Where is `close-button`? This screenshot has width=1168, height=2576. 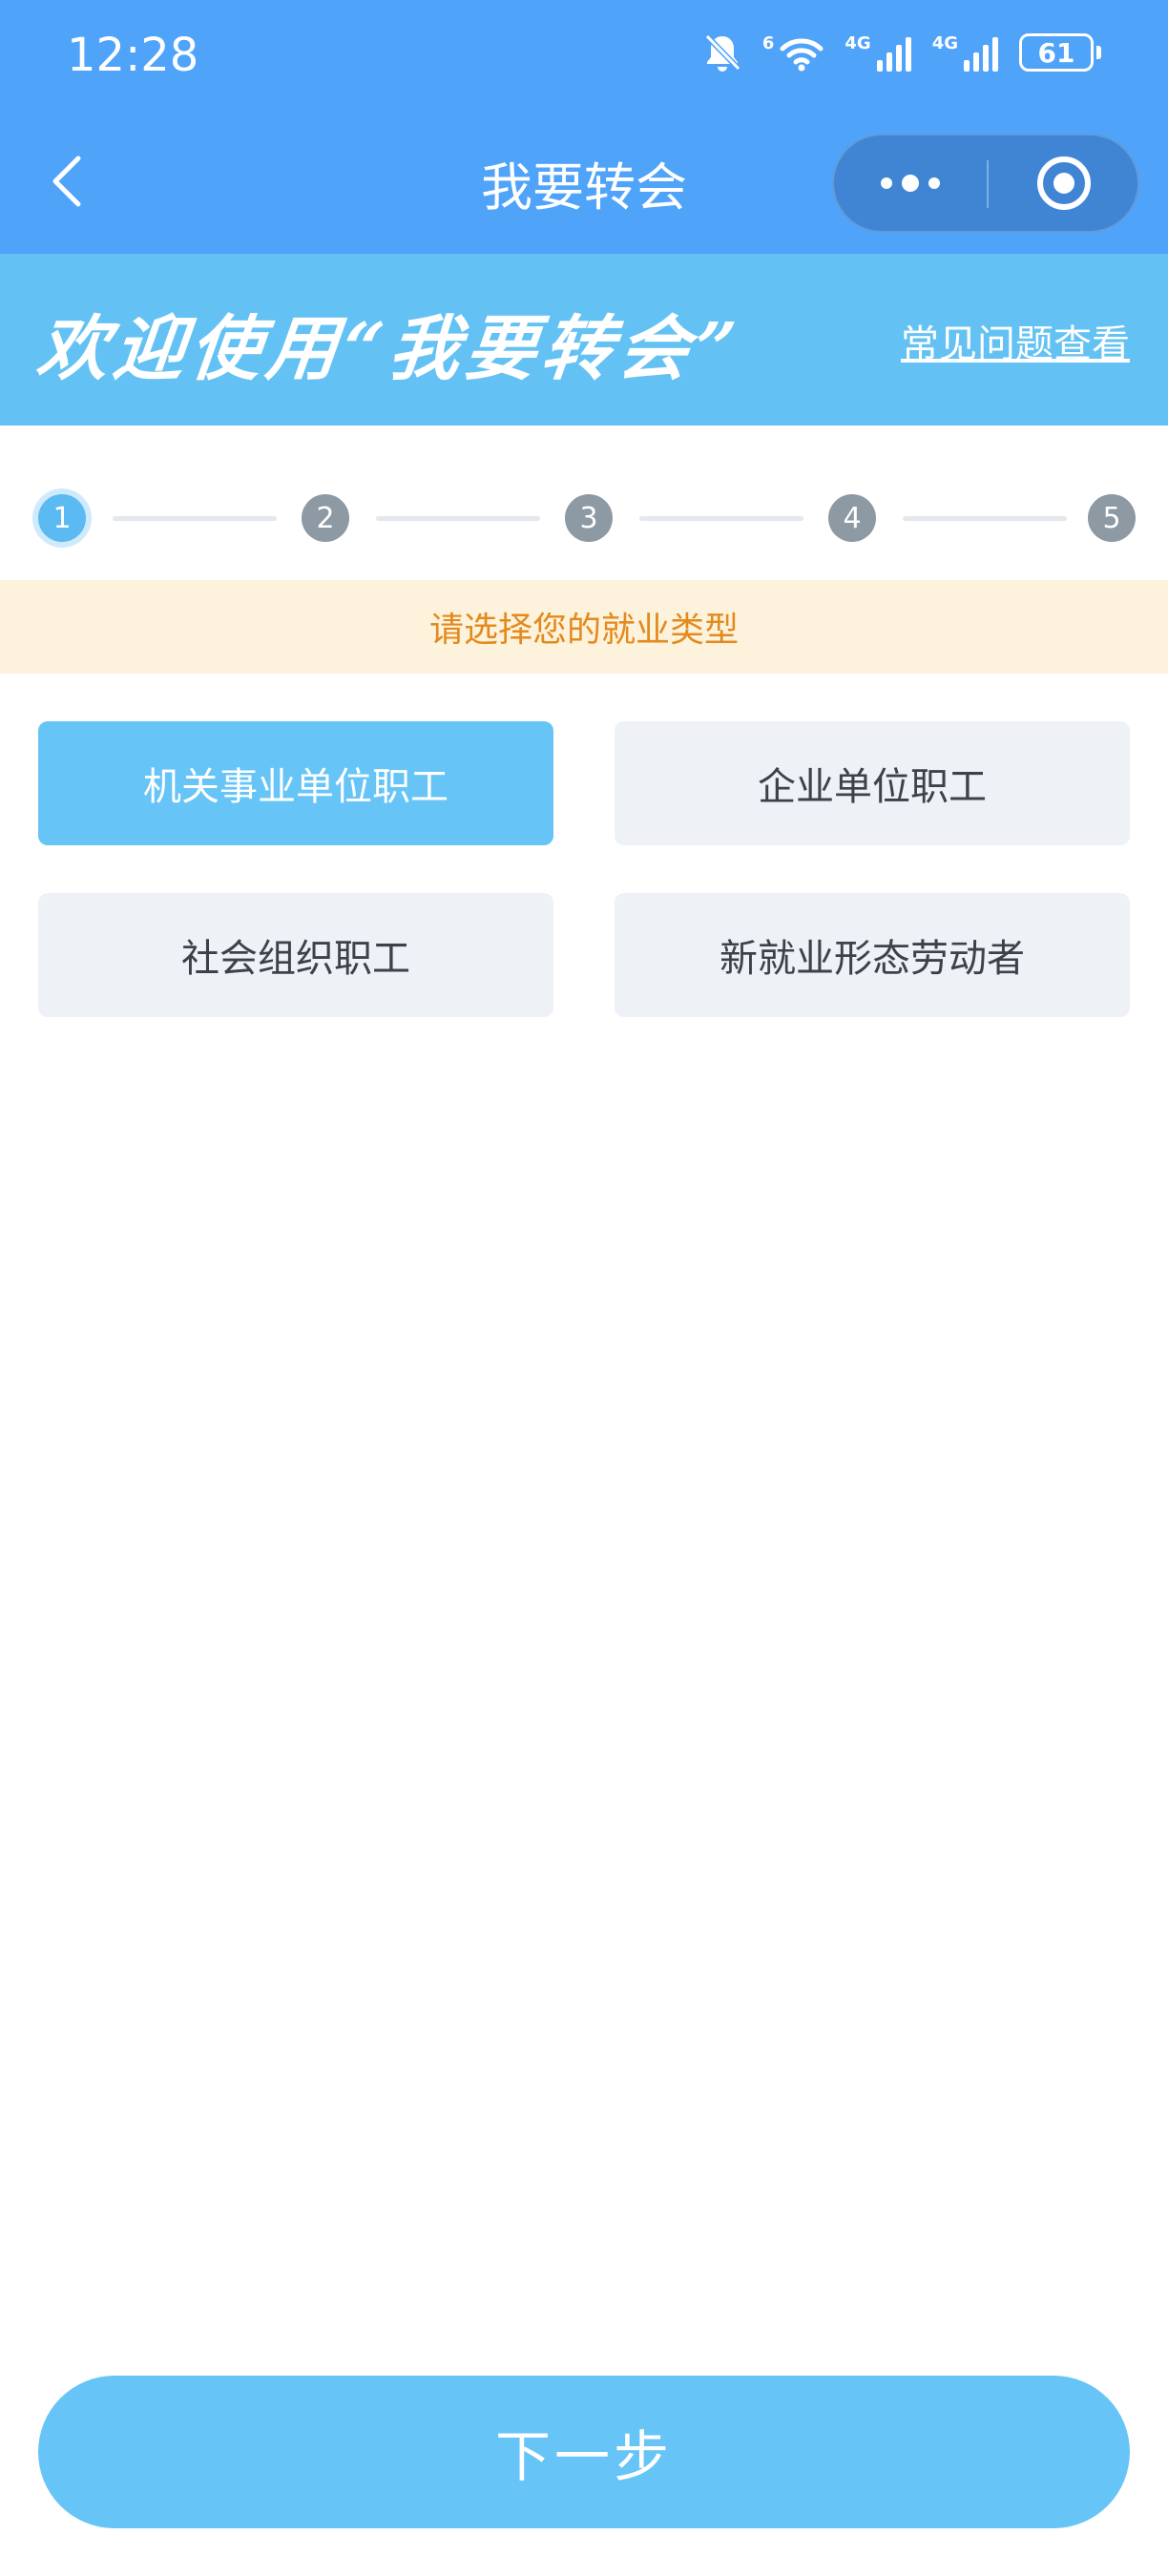
close-button is located at coordinates (1064, 183).